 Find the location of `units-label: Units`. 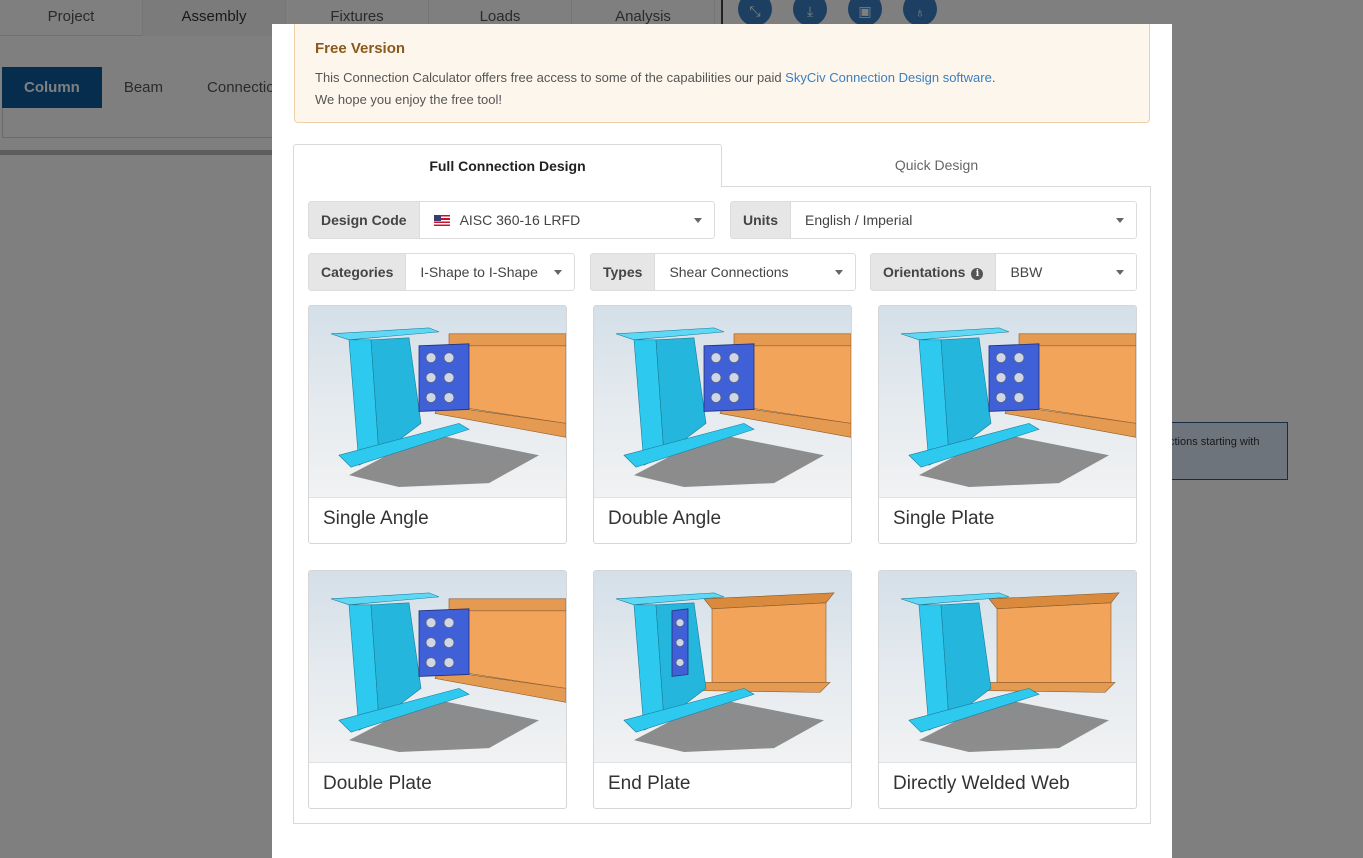

units-label: Units is located at coordinates (760, 220).